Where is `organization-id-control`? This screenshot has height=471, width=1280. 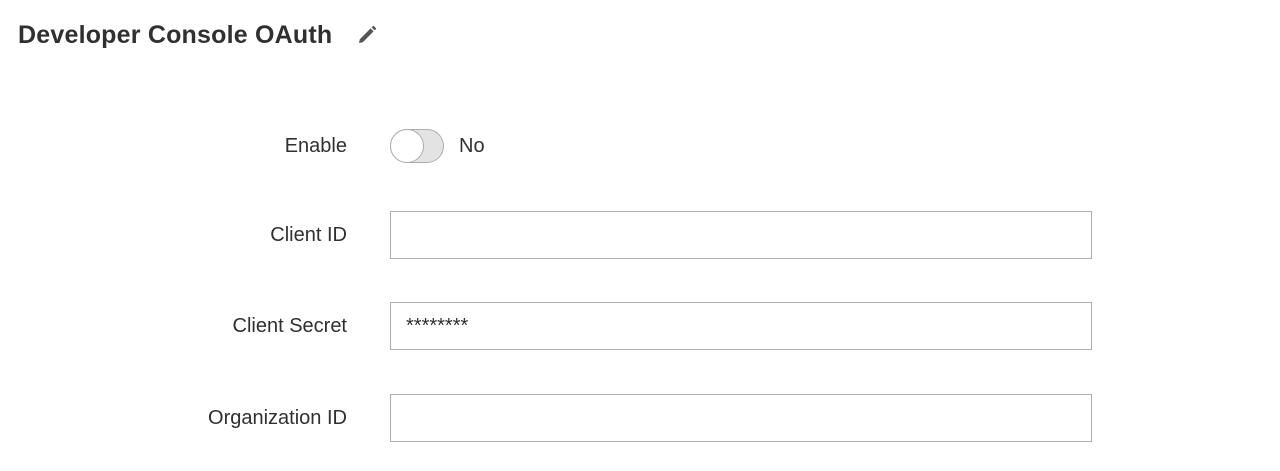 organization-id-control is located at coordinates (741, 418).